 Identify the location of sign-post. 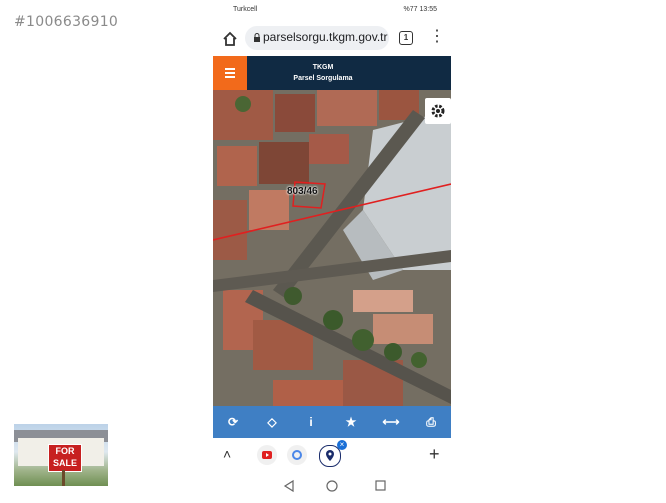
(63, 478).